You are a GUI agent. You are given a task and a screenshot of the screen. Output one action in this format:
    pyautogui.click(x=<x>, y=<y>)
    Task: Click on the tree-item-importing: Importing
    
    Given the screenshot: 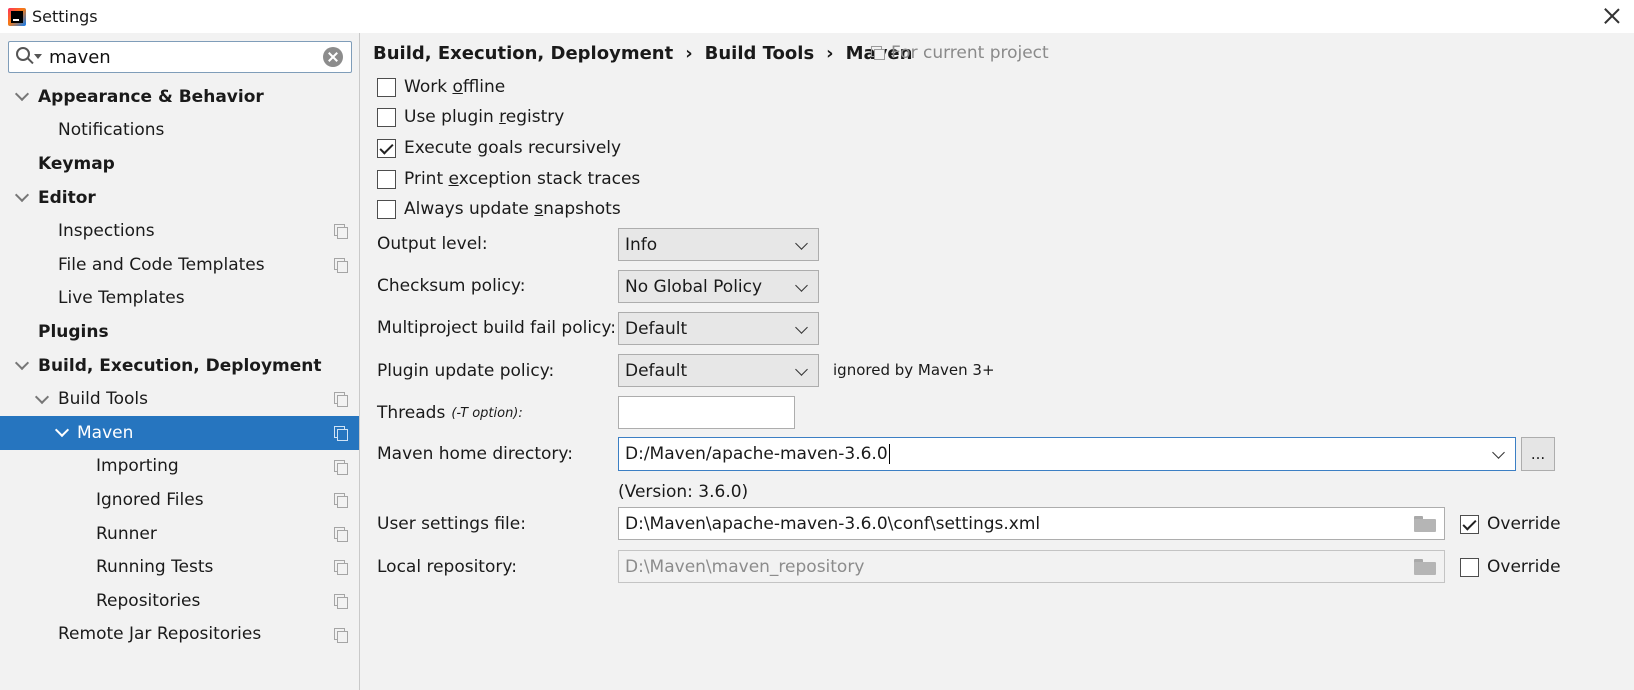 What is the action you would take?
    pyautogui.click(x=179, y=467)
    